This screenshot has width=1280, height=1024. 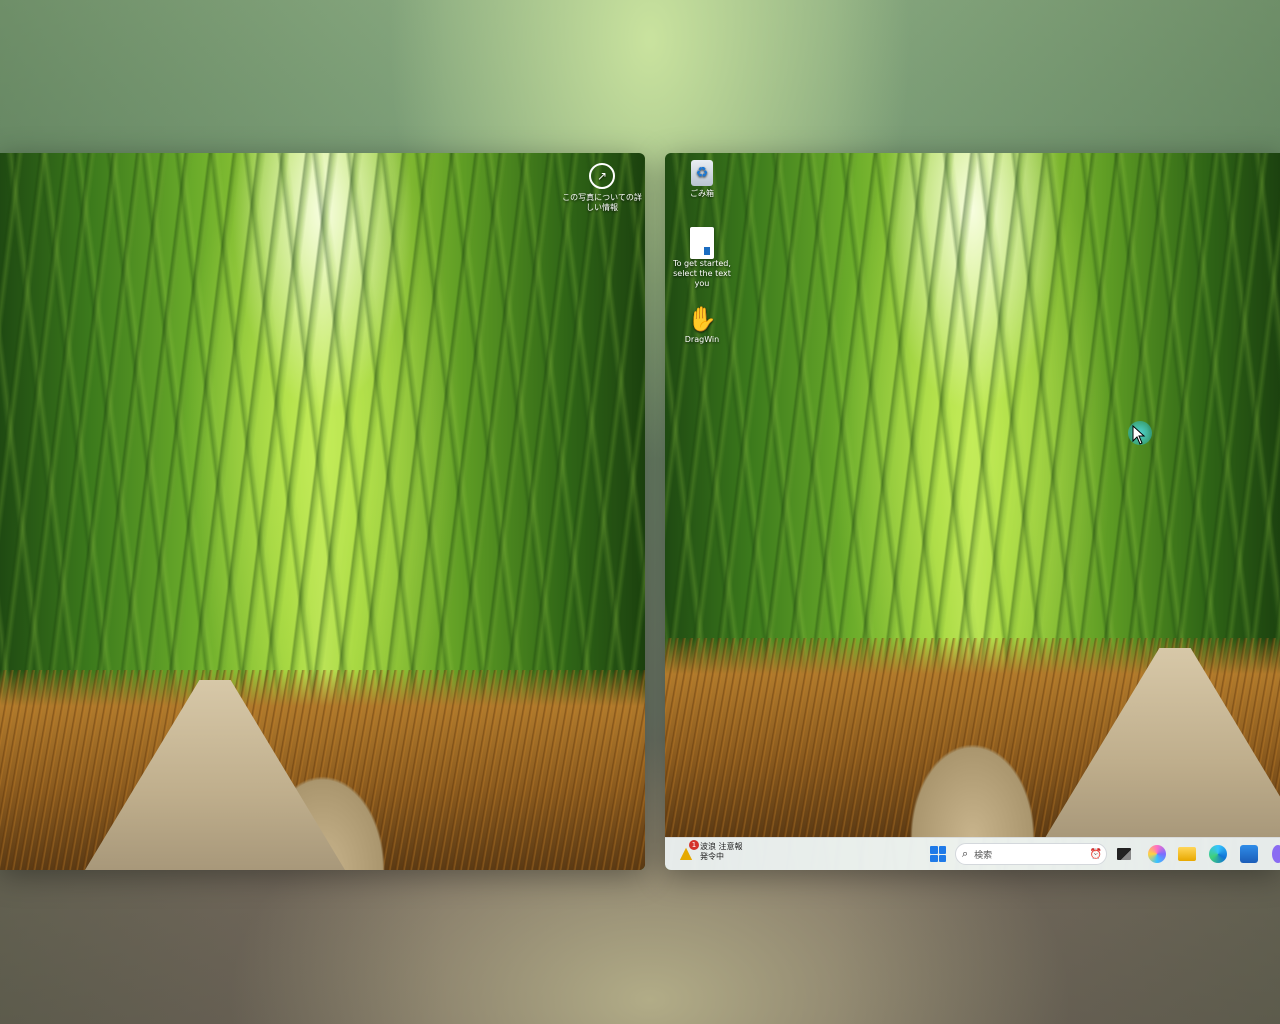 What do you see at coordinates (602, 202) in the screenshot?
I see `info-widget-label: この写真についての詳しい情報` at bounding box center [602, 202].